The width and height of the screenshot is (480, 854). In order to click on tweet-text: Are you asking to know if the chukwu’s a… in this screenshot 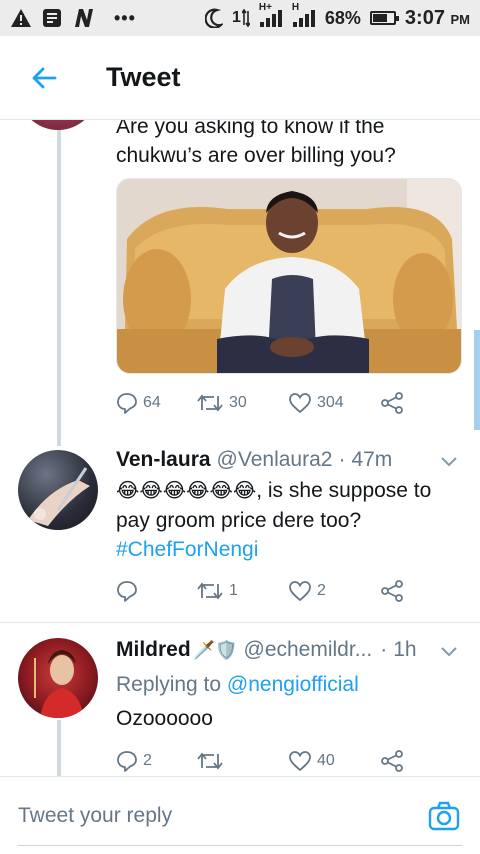, I will do `click(256, 143)`.